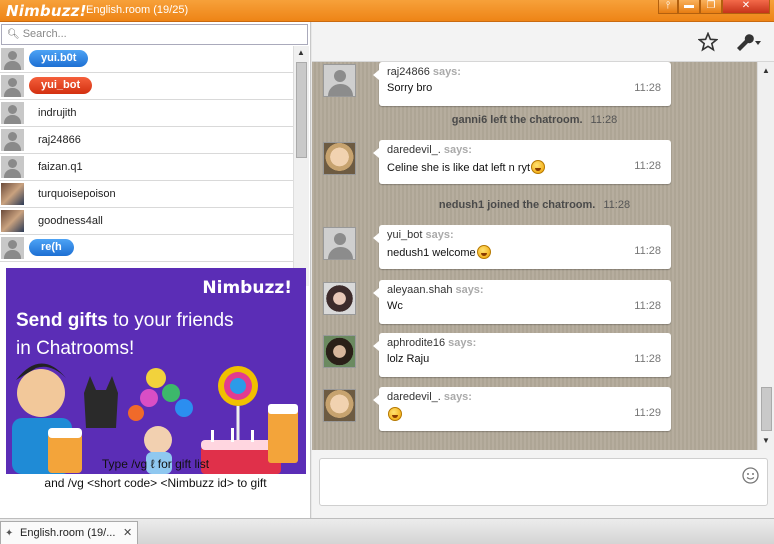  Describe the element at coordinates (766, 70) in the screenshot. I see `chat-scroll-up-icon: ▲` at that location.